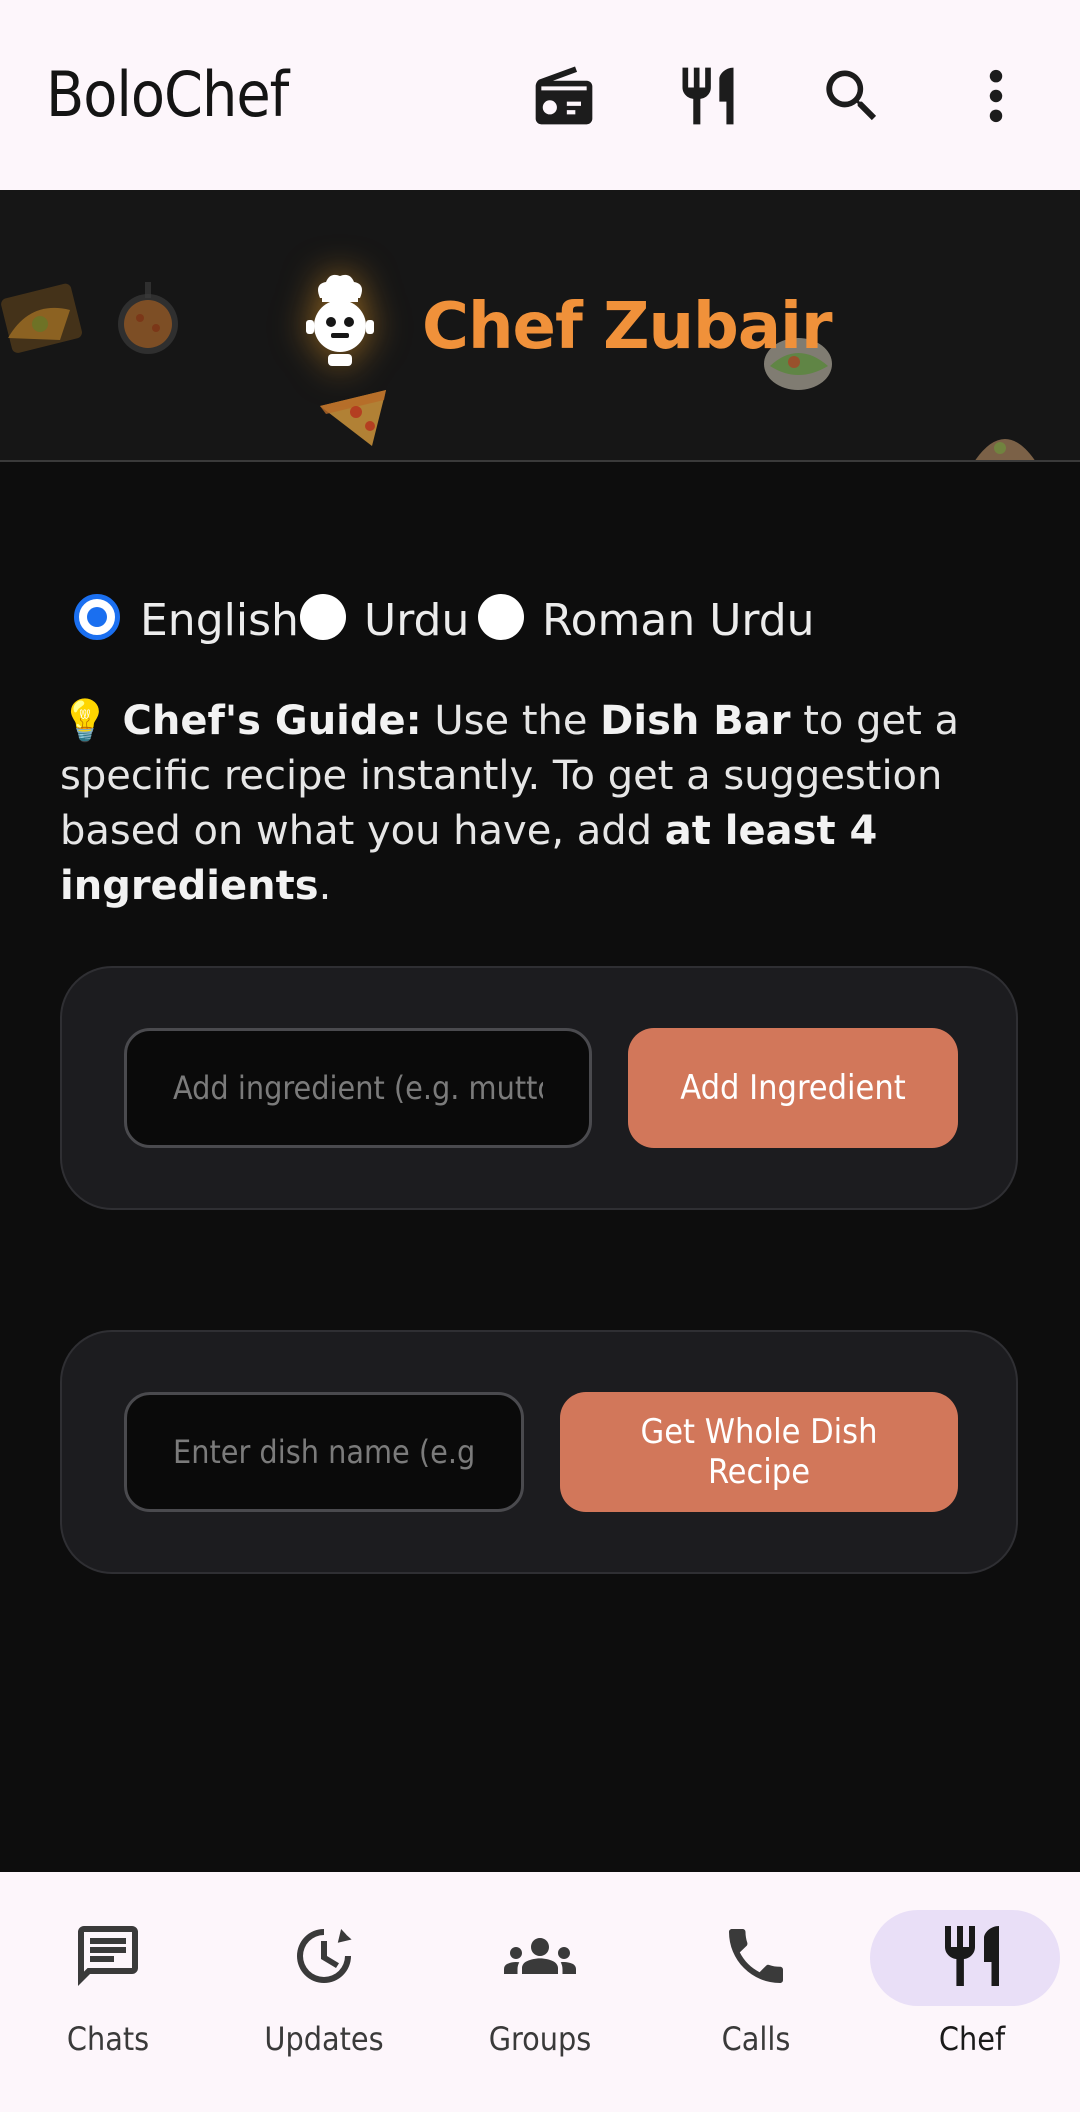 The image size is (1080, 2112). What do you see at coordinates (324, 1452) in the screenshot?
I see `dish-name-input` at bounding box center [324, 1452].